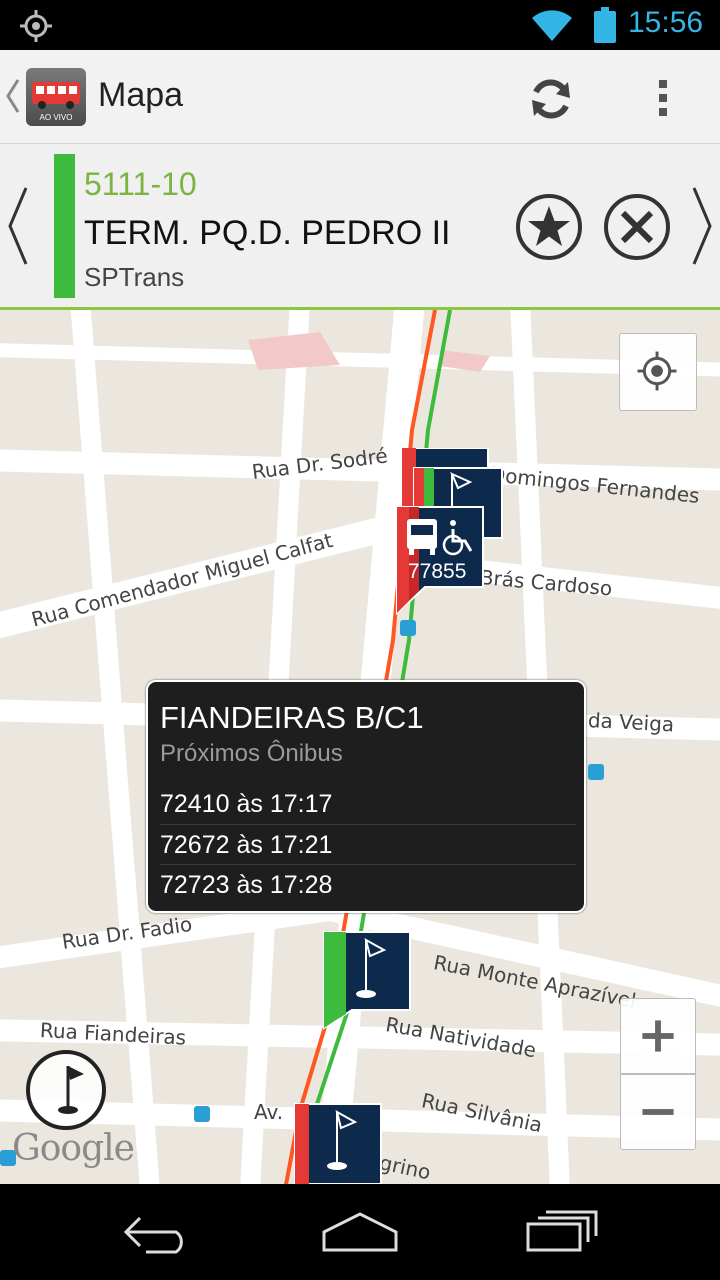  What do you see at coordinates (368, 884) in the screenshot?
I see `arrival-row: 72723 às 17:28` at bounding box center [368, 884].